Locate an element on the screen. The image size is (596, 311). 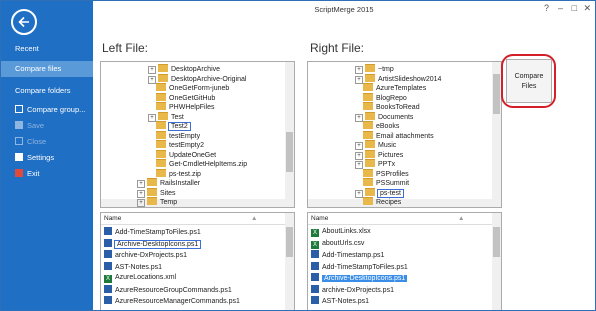
tree-item: + Music is located at coordinates (375, 145).